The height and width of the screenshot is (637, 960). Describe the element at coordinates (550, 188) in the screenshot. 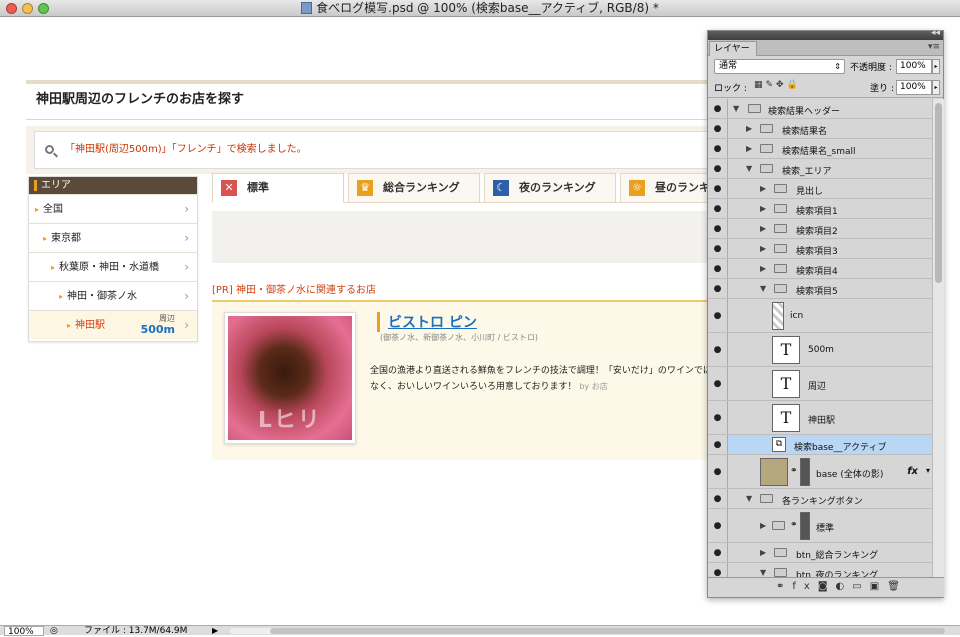

I see `tab-night-ranking: ☾ 夜のランキング` at that location.